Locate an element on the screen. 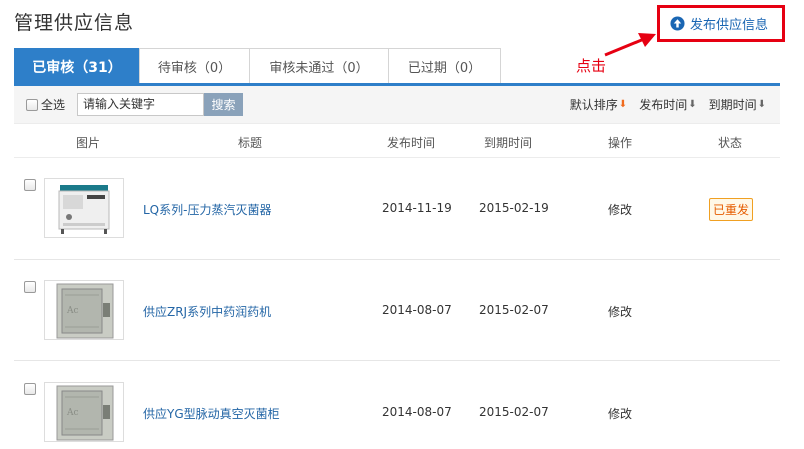 This screenshot has width=804, height=449. select-all-checkbox is located at coordinates (32, 104).